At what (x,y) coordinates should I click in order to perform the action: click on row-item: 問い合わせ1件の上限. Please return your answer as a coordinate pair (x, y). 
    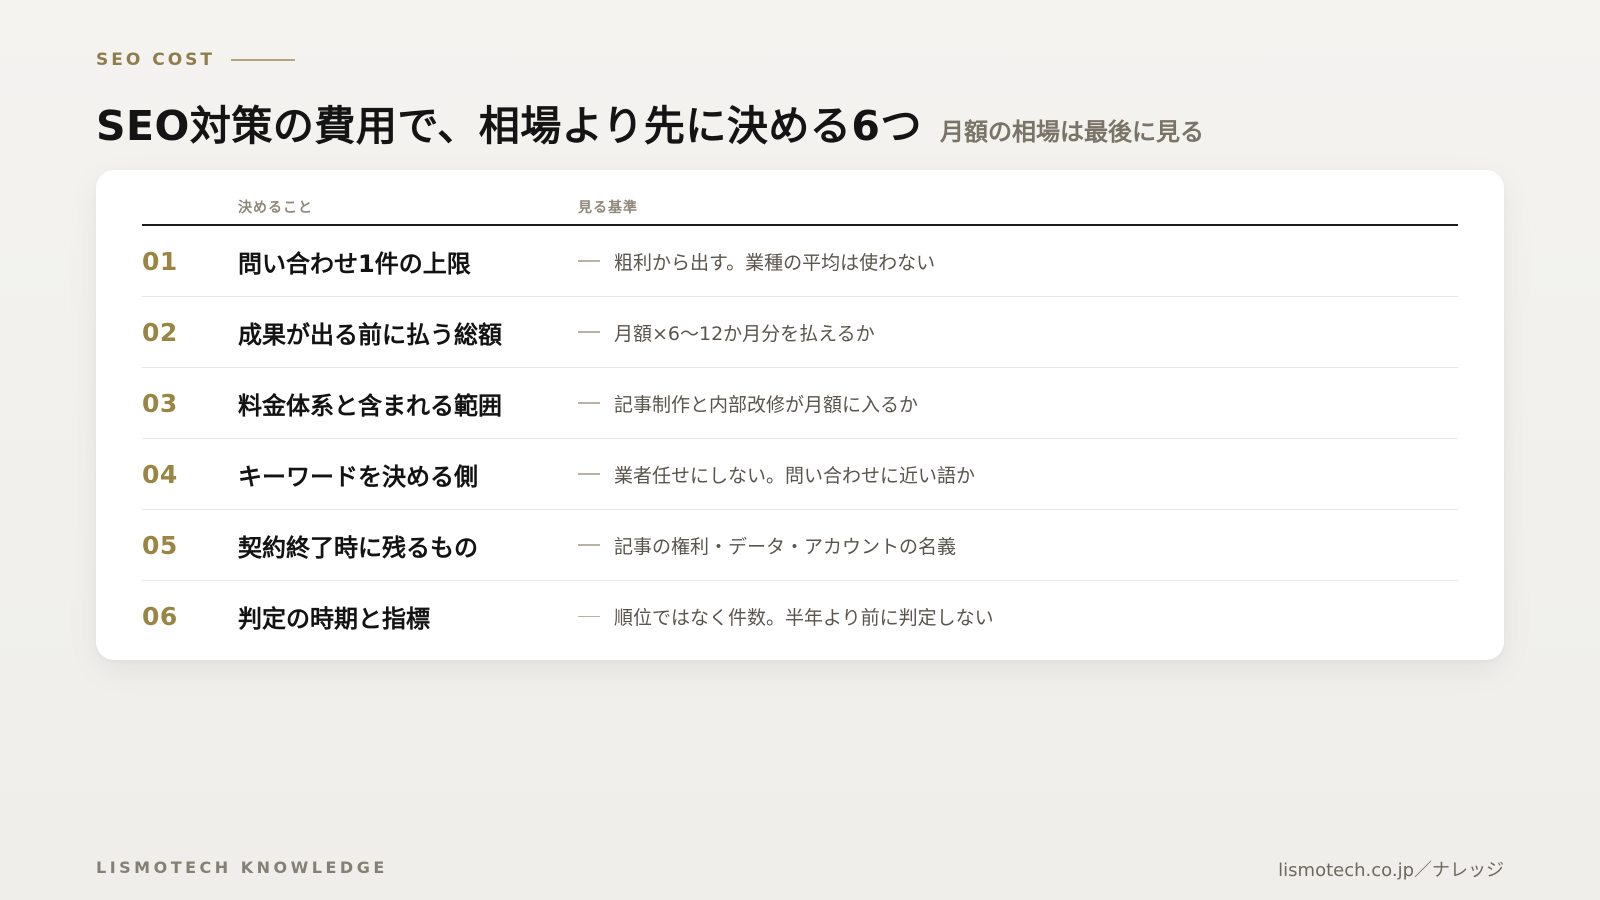
    Looking at the image, I should click on (354, 263).